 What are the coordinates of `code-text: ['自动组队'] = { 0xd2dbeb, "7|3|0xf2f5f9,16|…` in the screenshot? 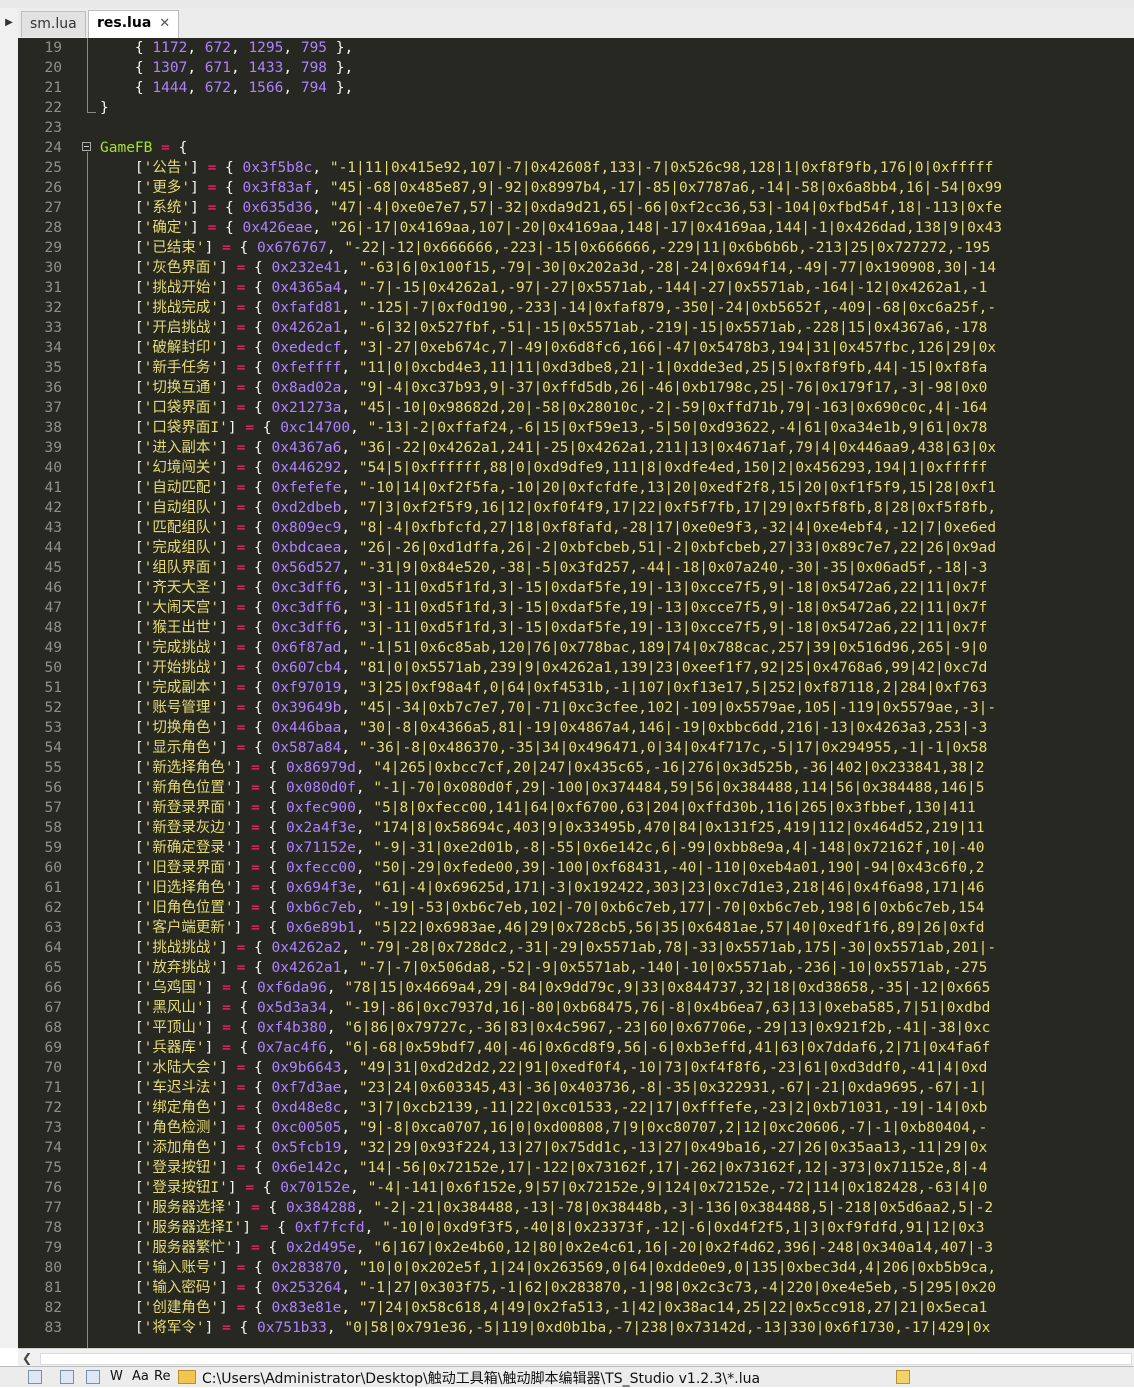 It's located at (548, 508).